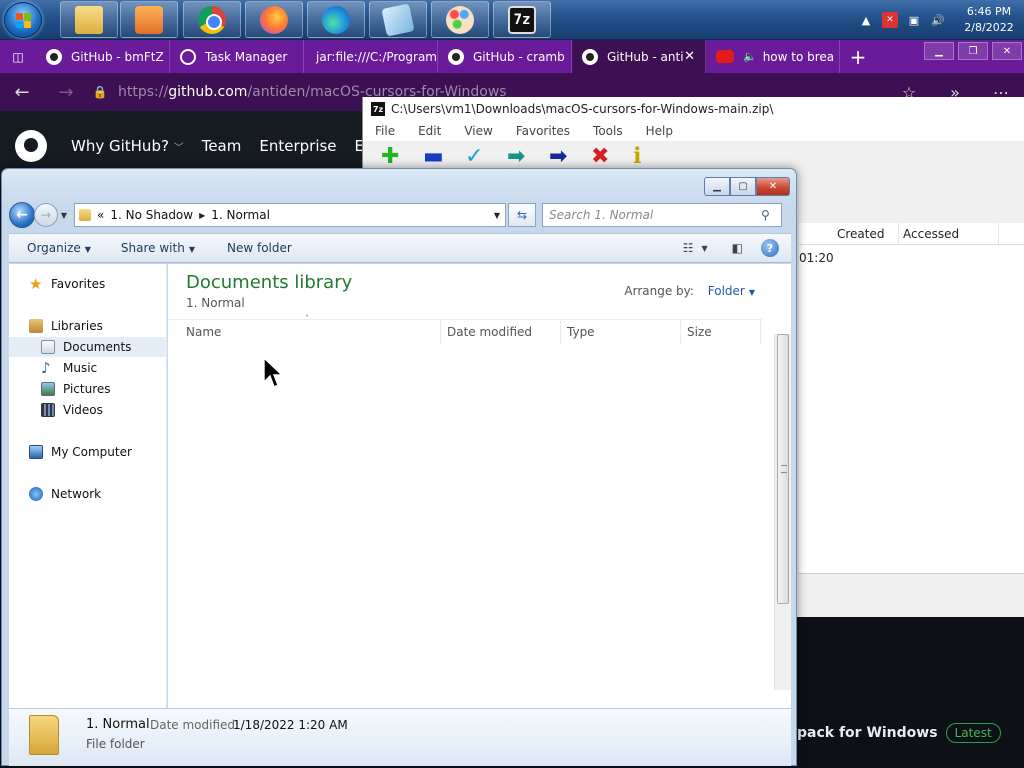 This screenshot has width=1024, height=768. I want to click on 7zip-file-list: 01:20, so click(911, 409).